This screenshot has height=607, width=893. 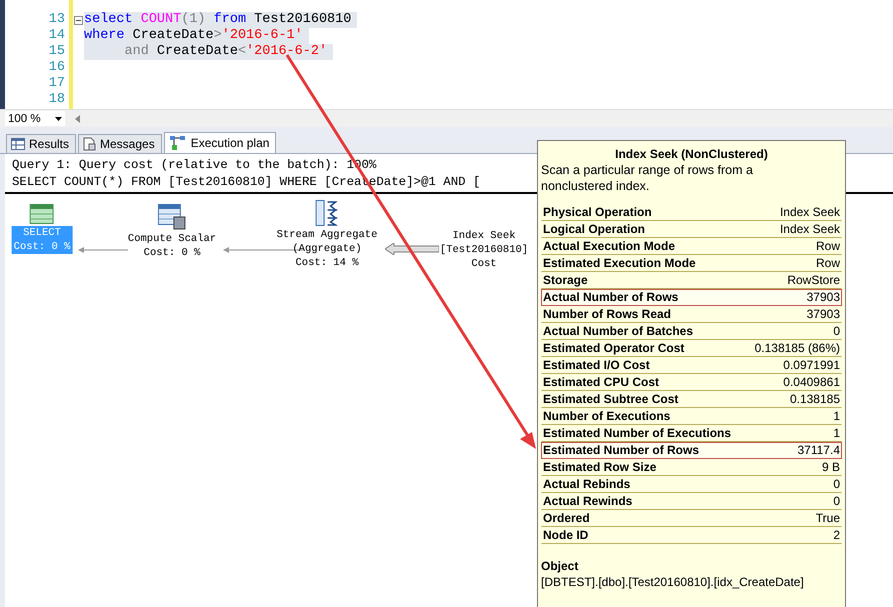 What do you see at coordinates (56, 20) in the screenshot?
I see `line-number: 13` at bounding box center [56, 20].